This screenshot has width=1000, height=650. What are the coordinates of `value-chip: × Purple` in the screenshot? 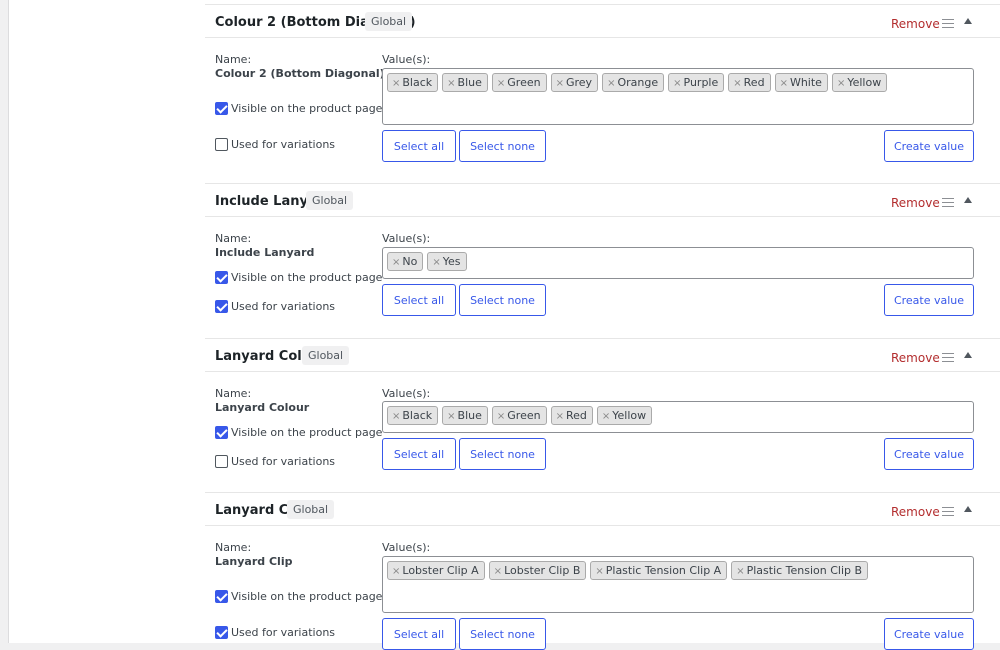 It's located at (696, 82).